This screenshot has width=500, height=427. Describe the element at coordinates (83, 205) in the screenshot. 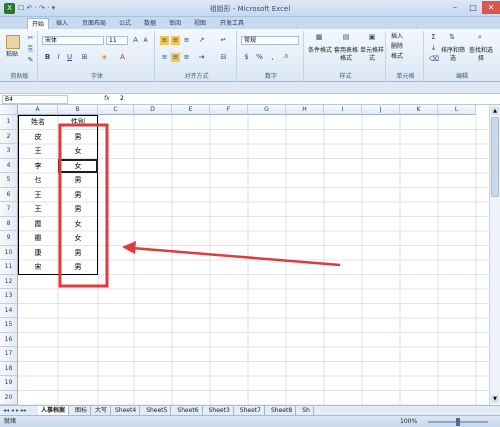

I see `highlight-box` at that location.